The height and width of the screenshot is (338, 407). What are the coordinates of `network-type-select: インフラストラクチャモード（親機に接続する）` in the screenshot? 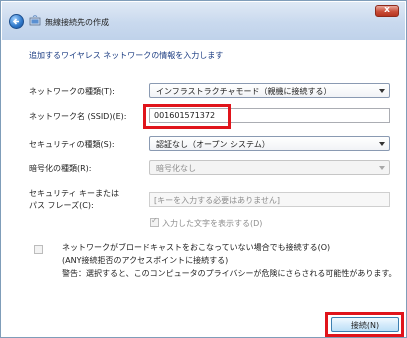 It's located at (269, 90).